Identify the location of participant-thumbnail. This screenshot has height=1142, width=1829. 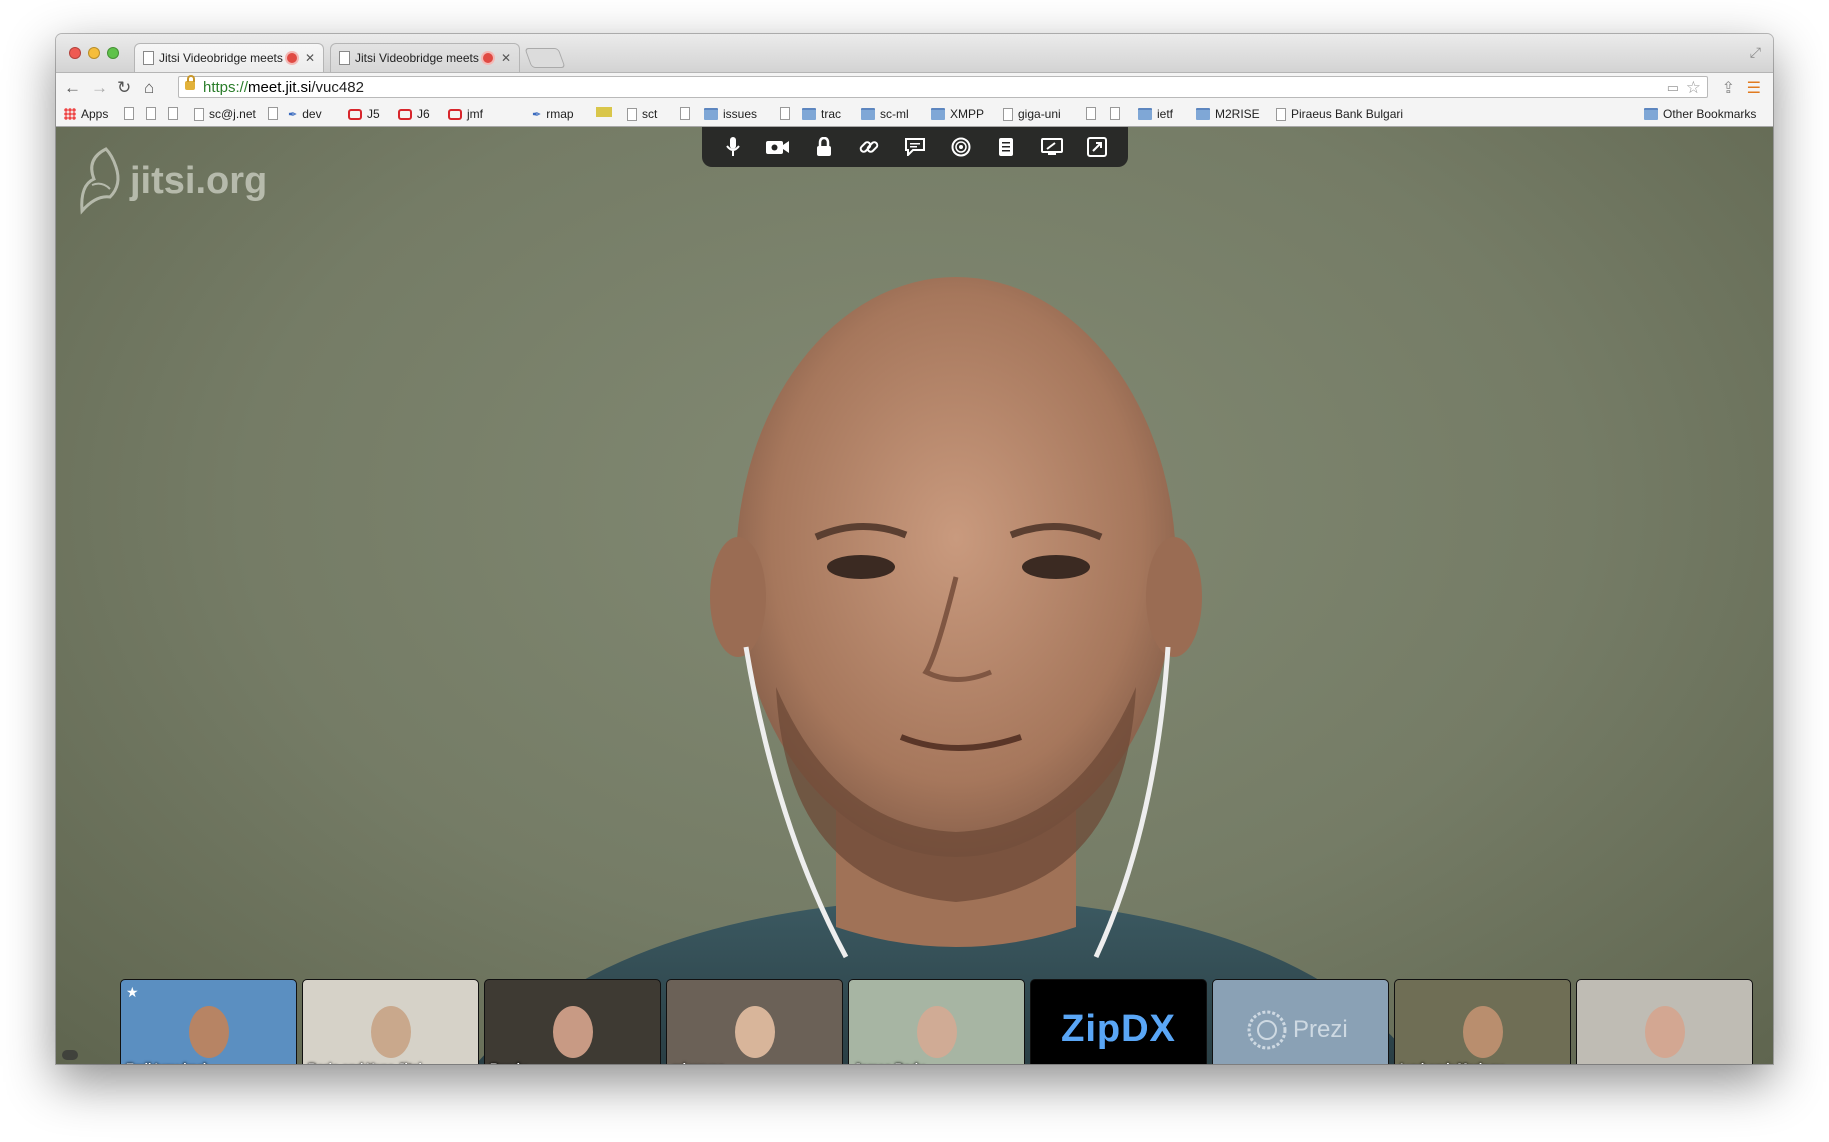
(1664, 1021).